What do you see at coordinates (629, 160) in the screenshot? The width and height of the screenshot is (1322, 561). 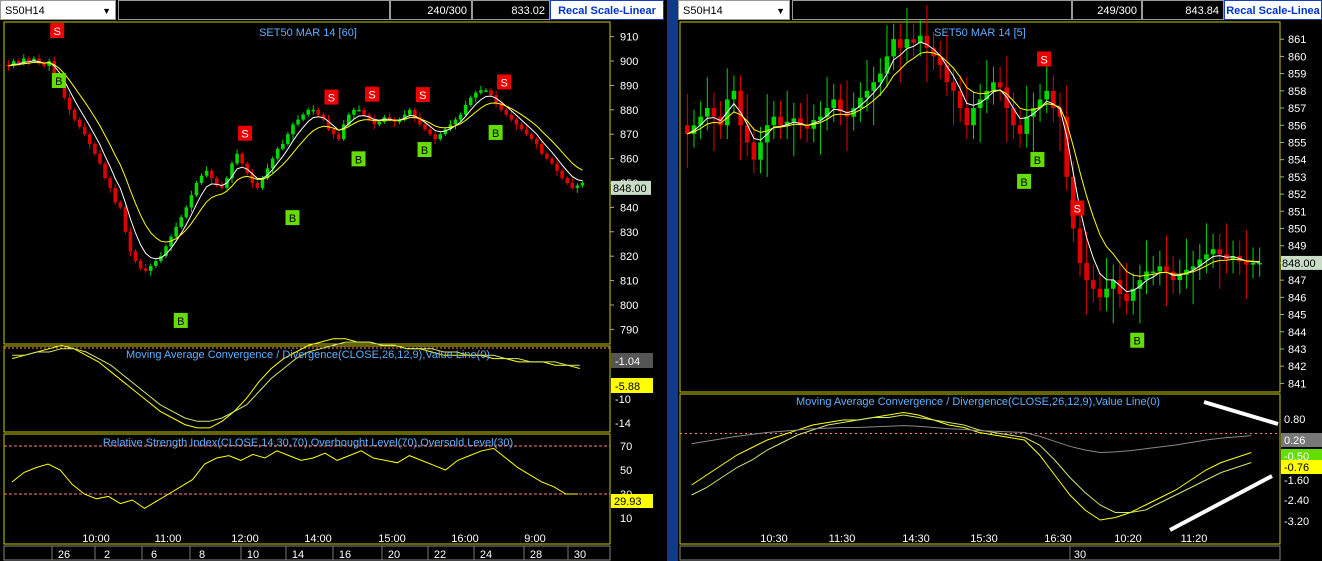 I see `left-price-tick: 860` at bounding box center [629, 160].